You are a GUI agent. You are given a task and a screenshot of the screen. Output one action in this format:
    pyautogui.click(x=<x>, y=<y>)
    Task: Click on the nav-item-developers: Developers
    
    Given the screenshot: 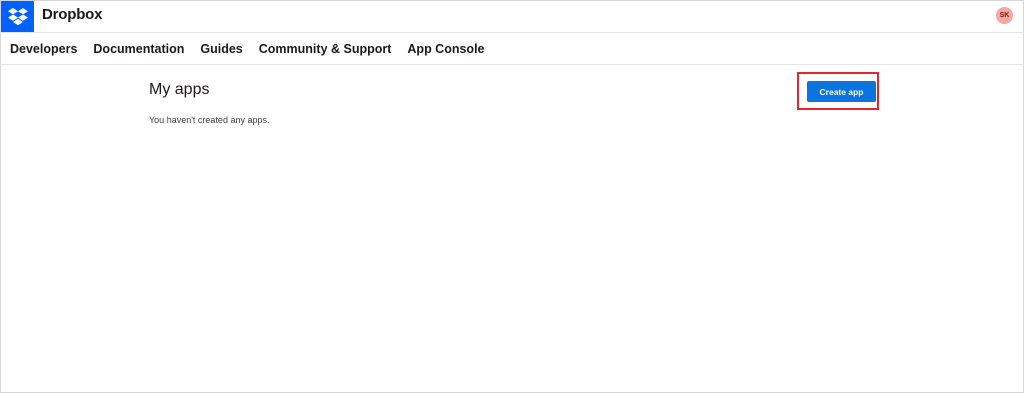 What is the action you would take?
    pyautogui.click(x=43, y=49)
    